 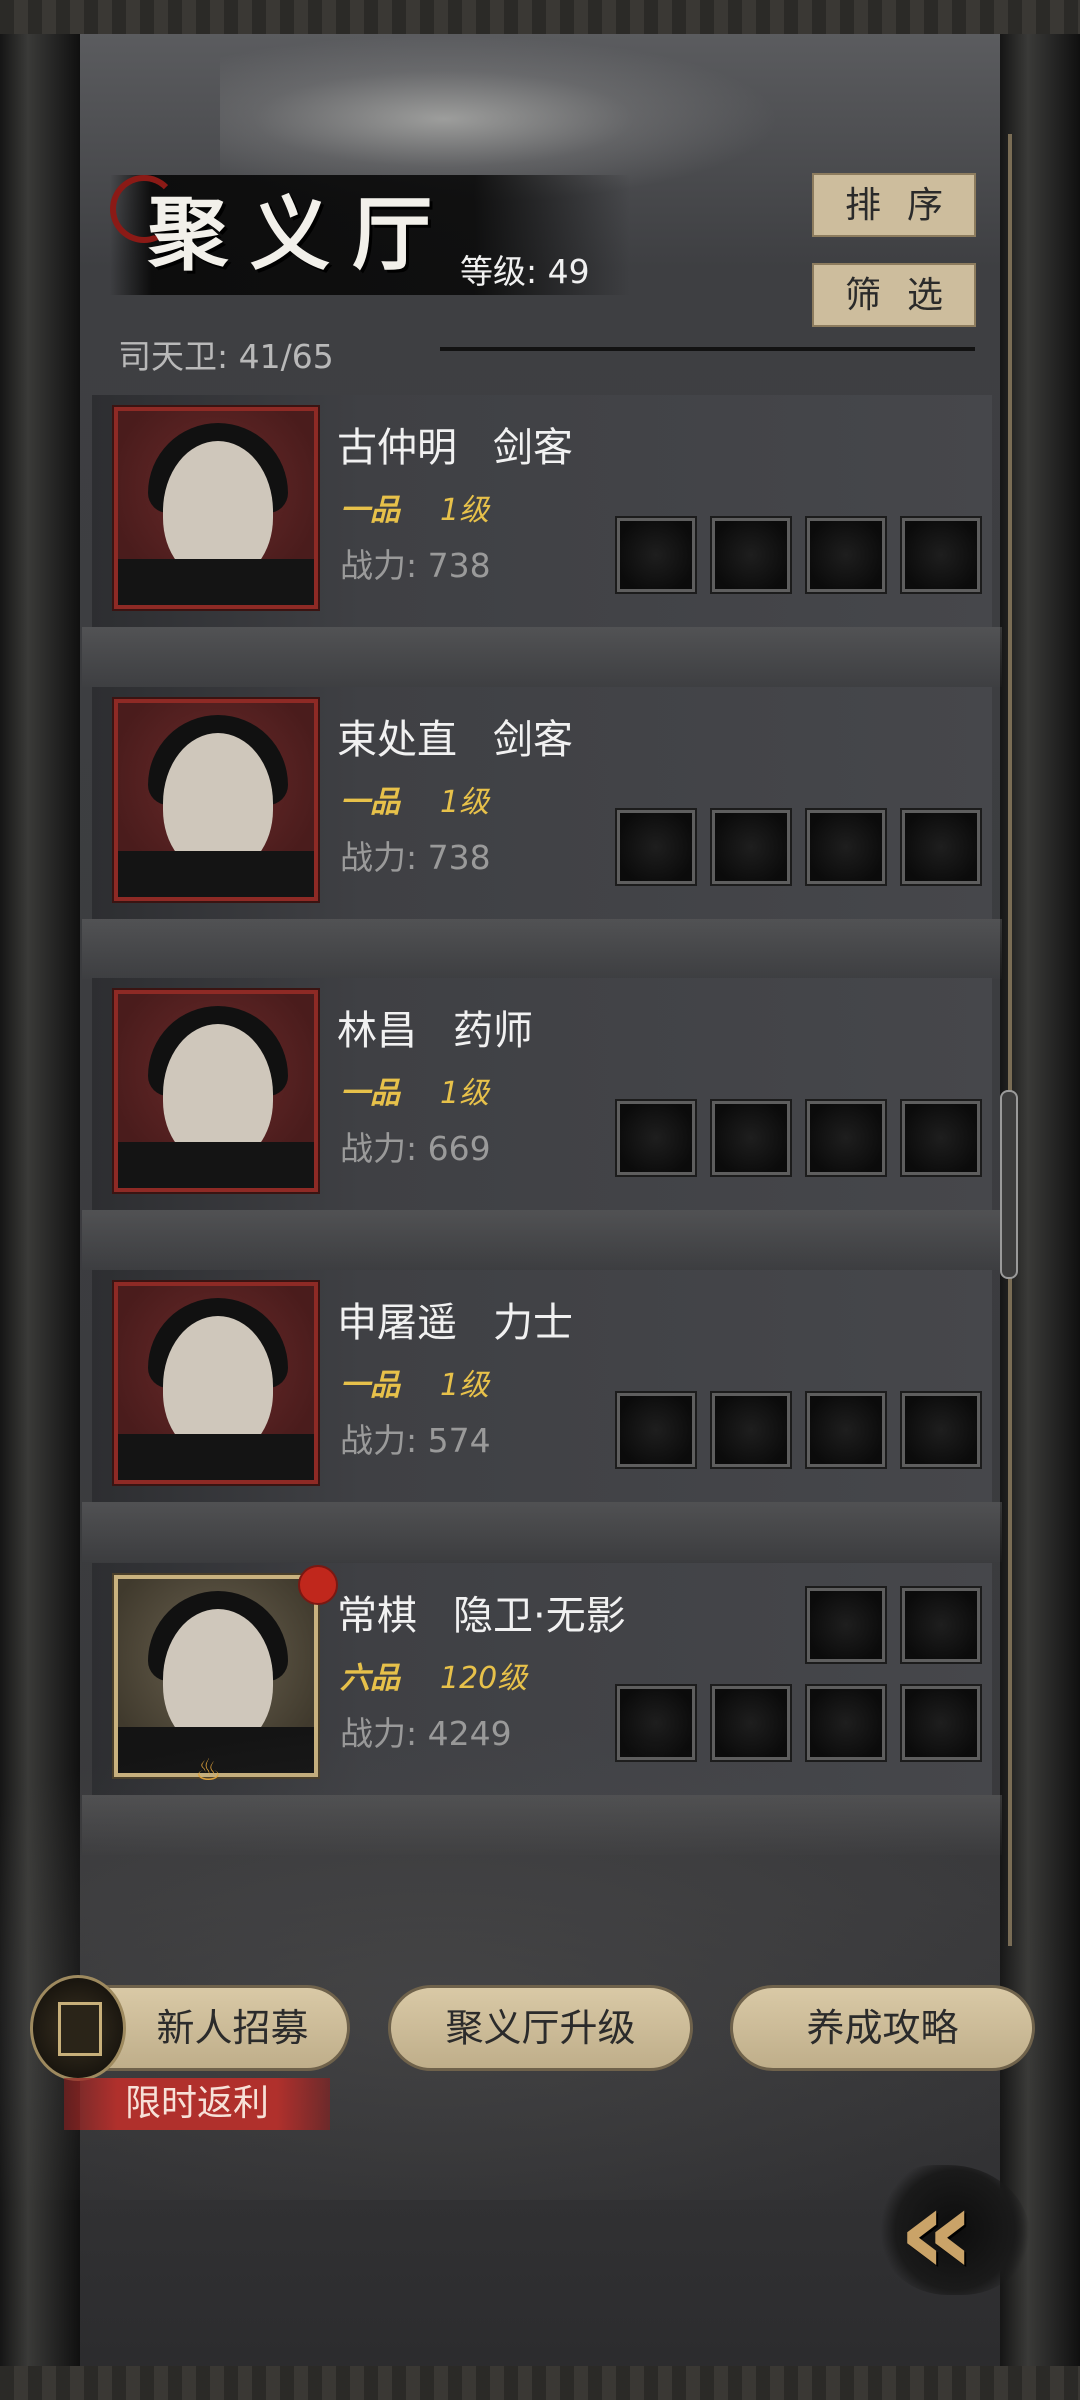 What do you see at coordinates (1010, 1040) in the screenshot?
I see `pillar-rail` at bounding box center [1010, 1040].